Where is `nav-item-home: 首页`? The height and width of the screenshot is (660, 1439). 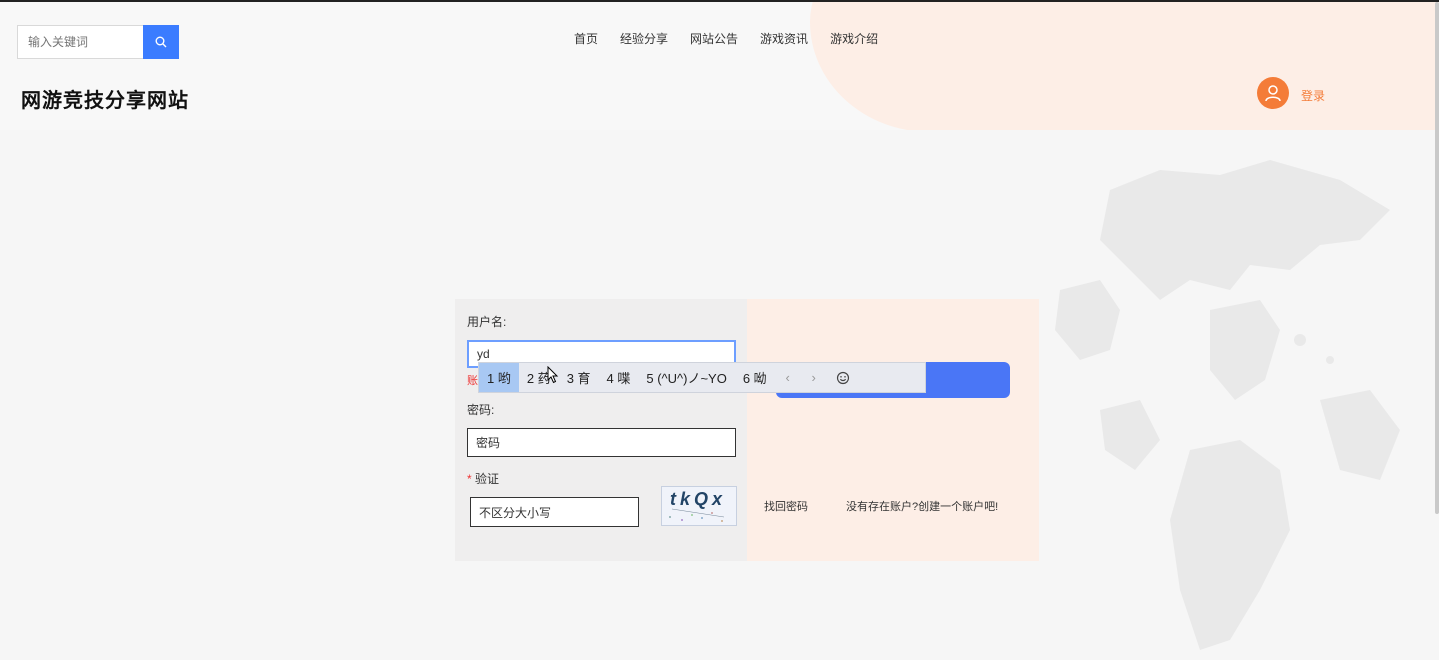 nav-item-home: 首页 is located at coordinates (586, 38).